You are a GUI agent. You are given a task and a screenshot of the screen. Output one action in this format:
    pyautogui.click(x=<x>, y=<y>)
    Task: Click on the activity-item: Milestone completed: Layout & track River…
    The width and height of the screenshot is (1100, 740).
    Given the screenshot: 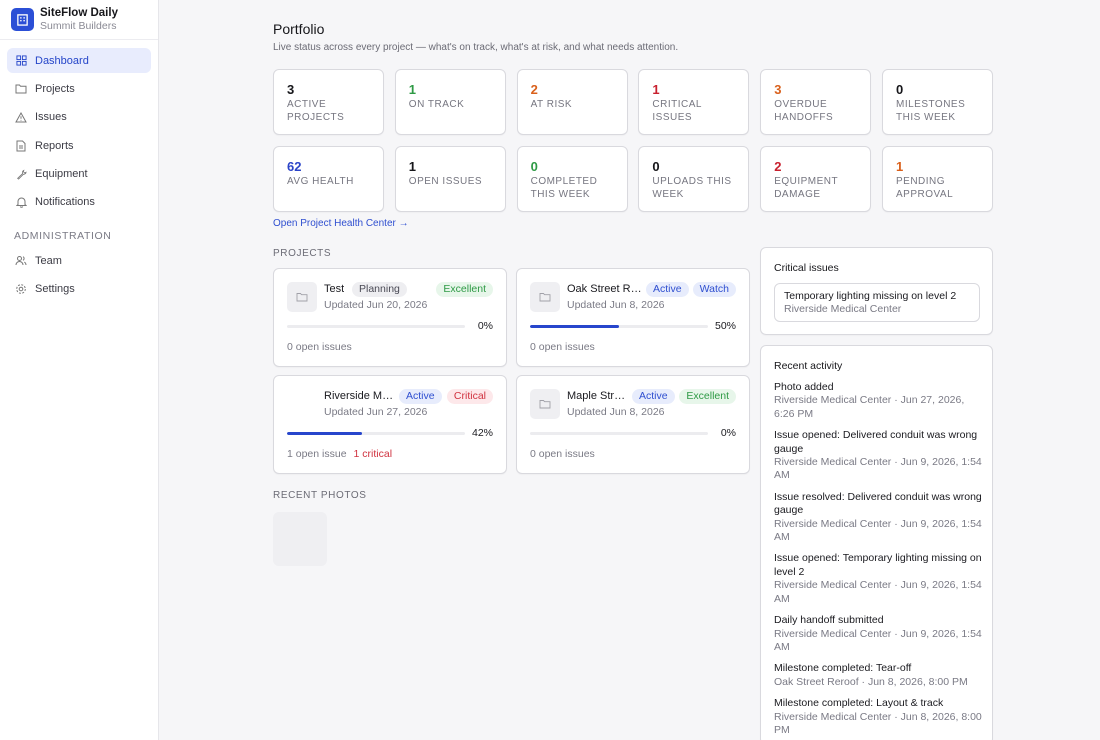 What is the action you would take?
    pyautogui.click(x=879, y=717)
    